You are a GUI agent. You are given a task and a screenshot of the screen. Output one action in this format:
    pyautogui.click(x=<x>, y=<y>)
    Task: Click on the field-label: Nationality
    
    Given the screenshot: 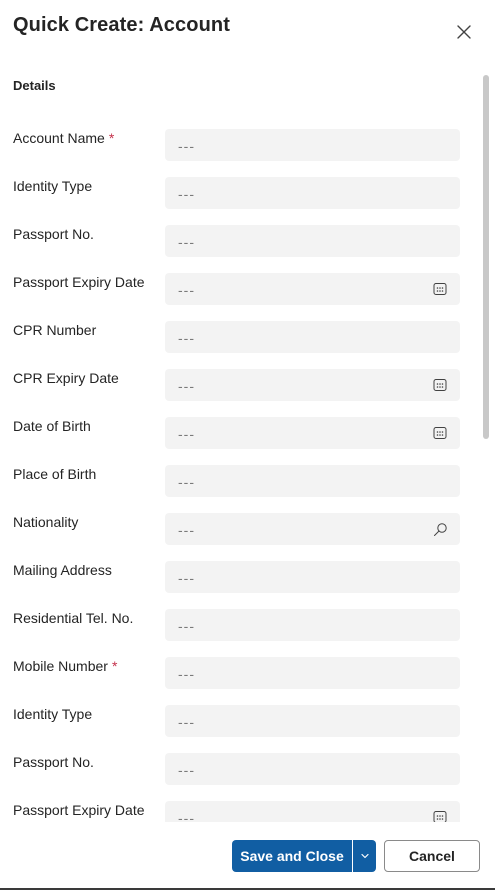 What is the action you would take?
    pyautogui.click(x=45, y=522)
    